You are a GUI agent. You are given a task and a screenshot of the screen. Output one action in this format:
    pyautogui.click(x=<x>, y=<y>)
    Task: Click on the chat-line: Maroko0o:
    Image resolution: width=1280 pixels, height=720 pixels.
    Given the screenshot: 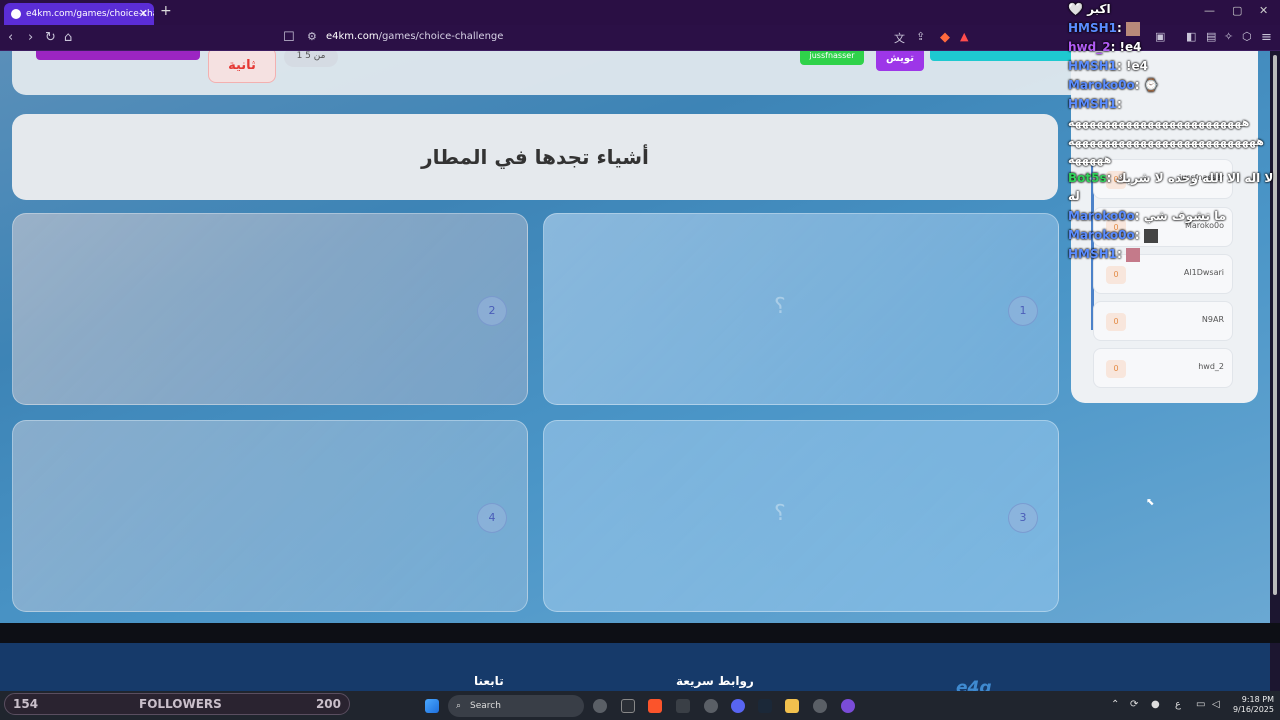 What is the action you would take?
    pyautogui.click(x=1113, y=235)
    